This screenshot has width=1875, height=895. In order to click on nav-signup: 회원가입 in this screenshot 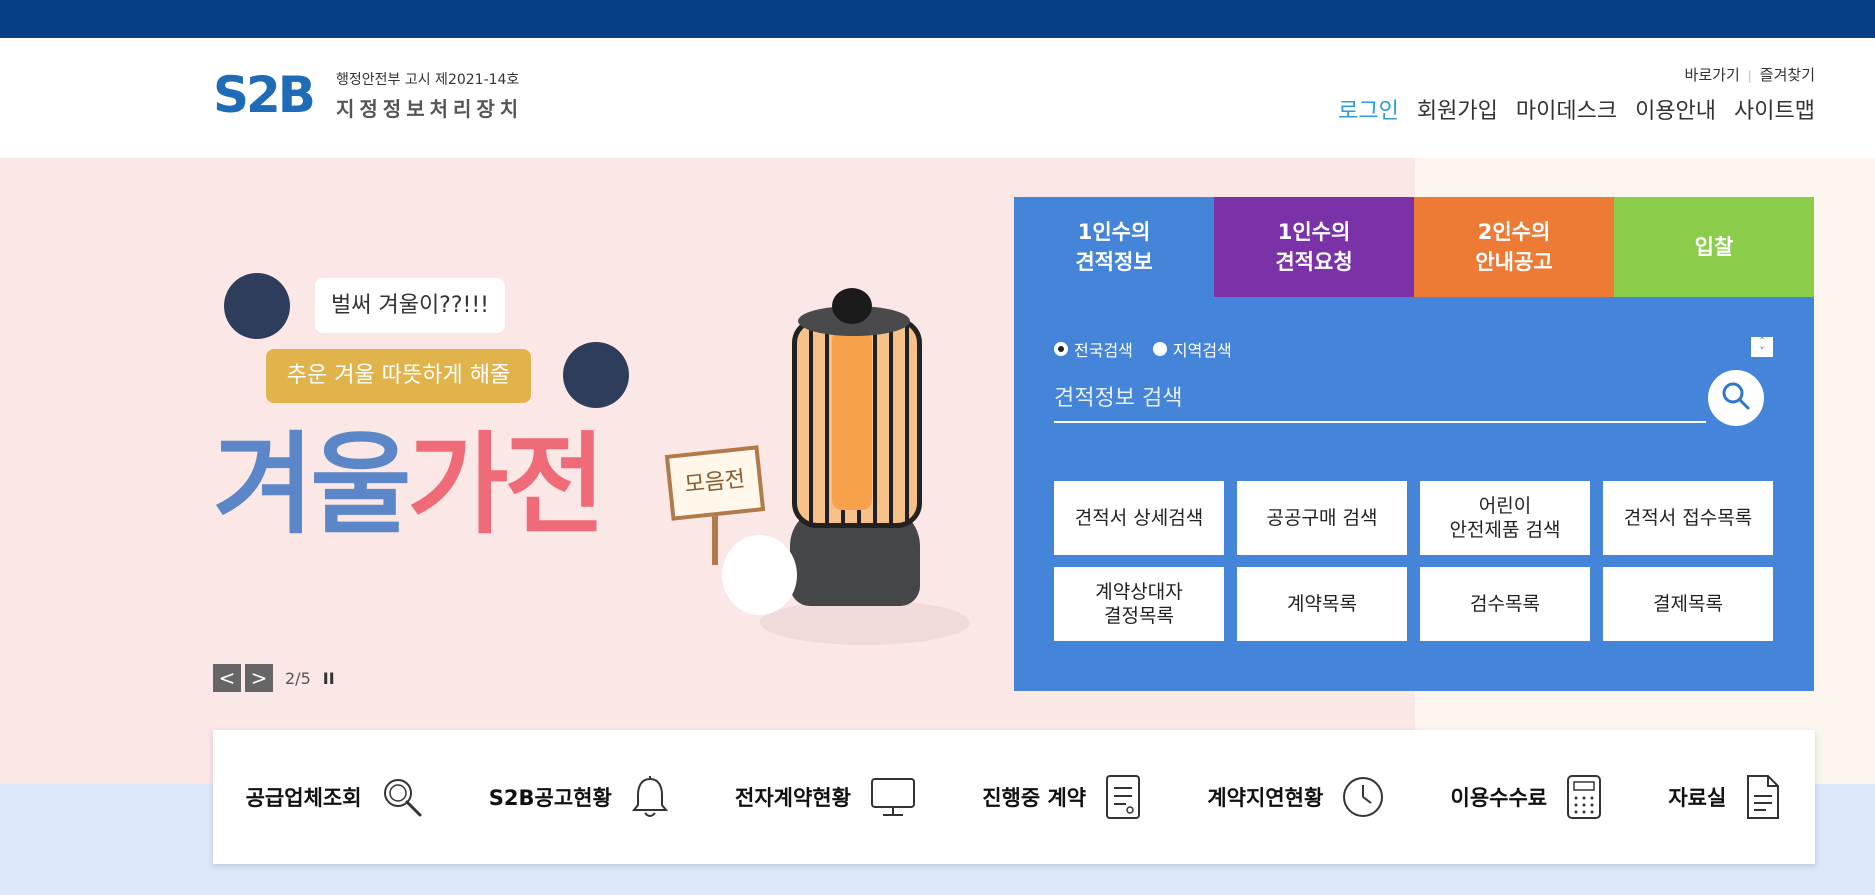, I will do `click(1457, 111)`.